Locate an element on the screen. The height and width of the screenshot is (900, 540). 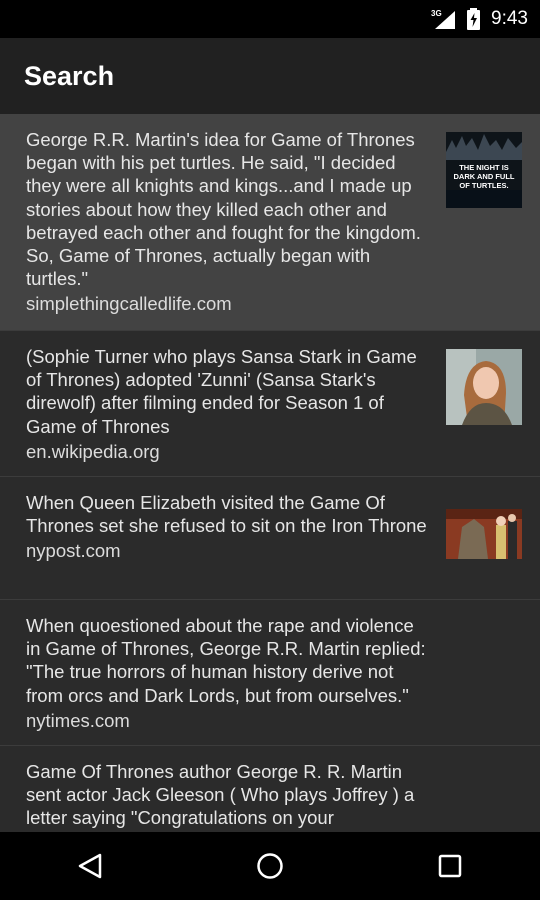
clock: 9:43 is located at coordinates (509, 18).